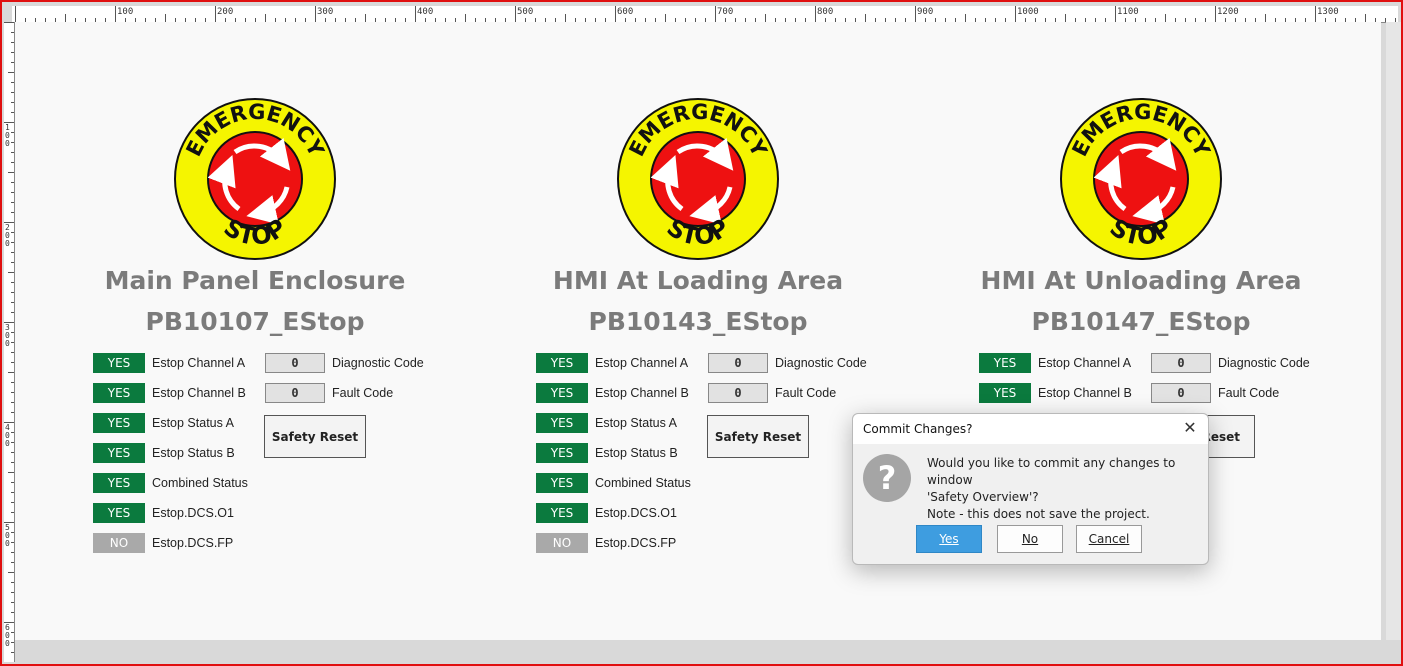 The width and height of the screenshot is (1403, 666). I want to click on ruler-label: 1000, so click(1028, 12).